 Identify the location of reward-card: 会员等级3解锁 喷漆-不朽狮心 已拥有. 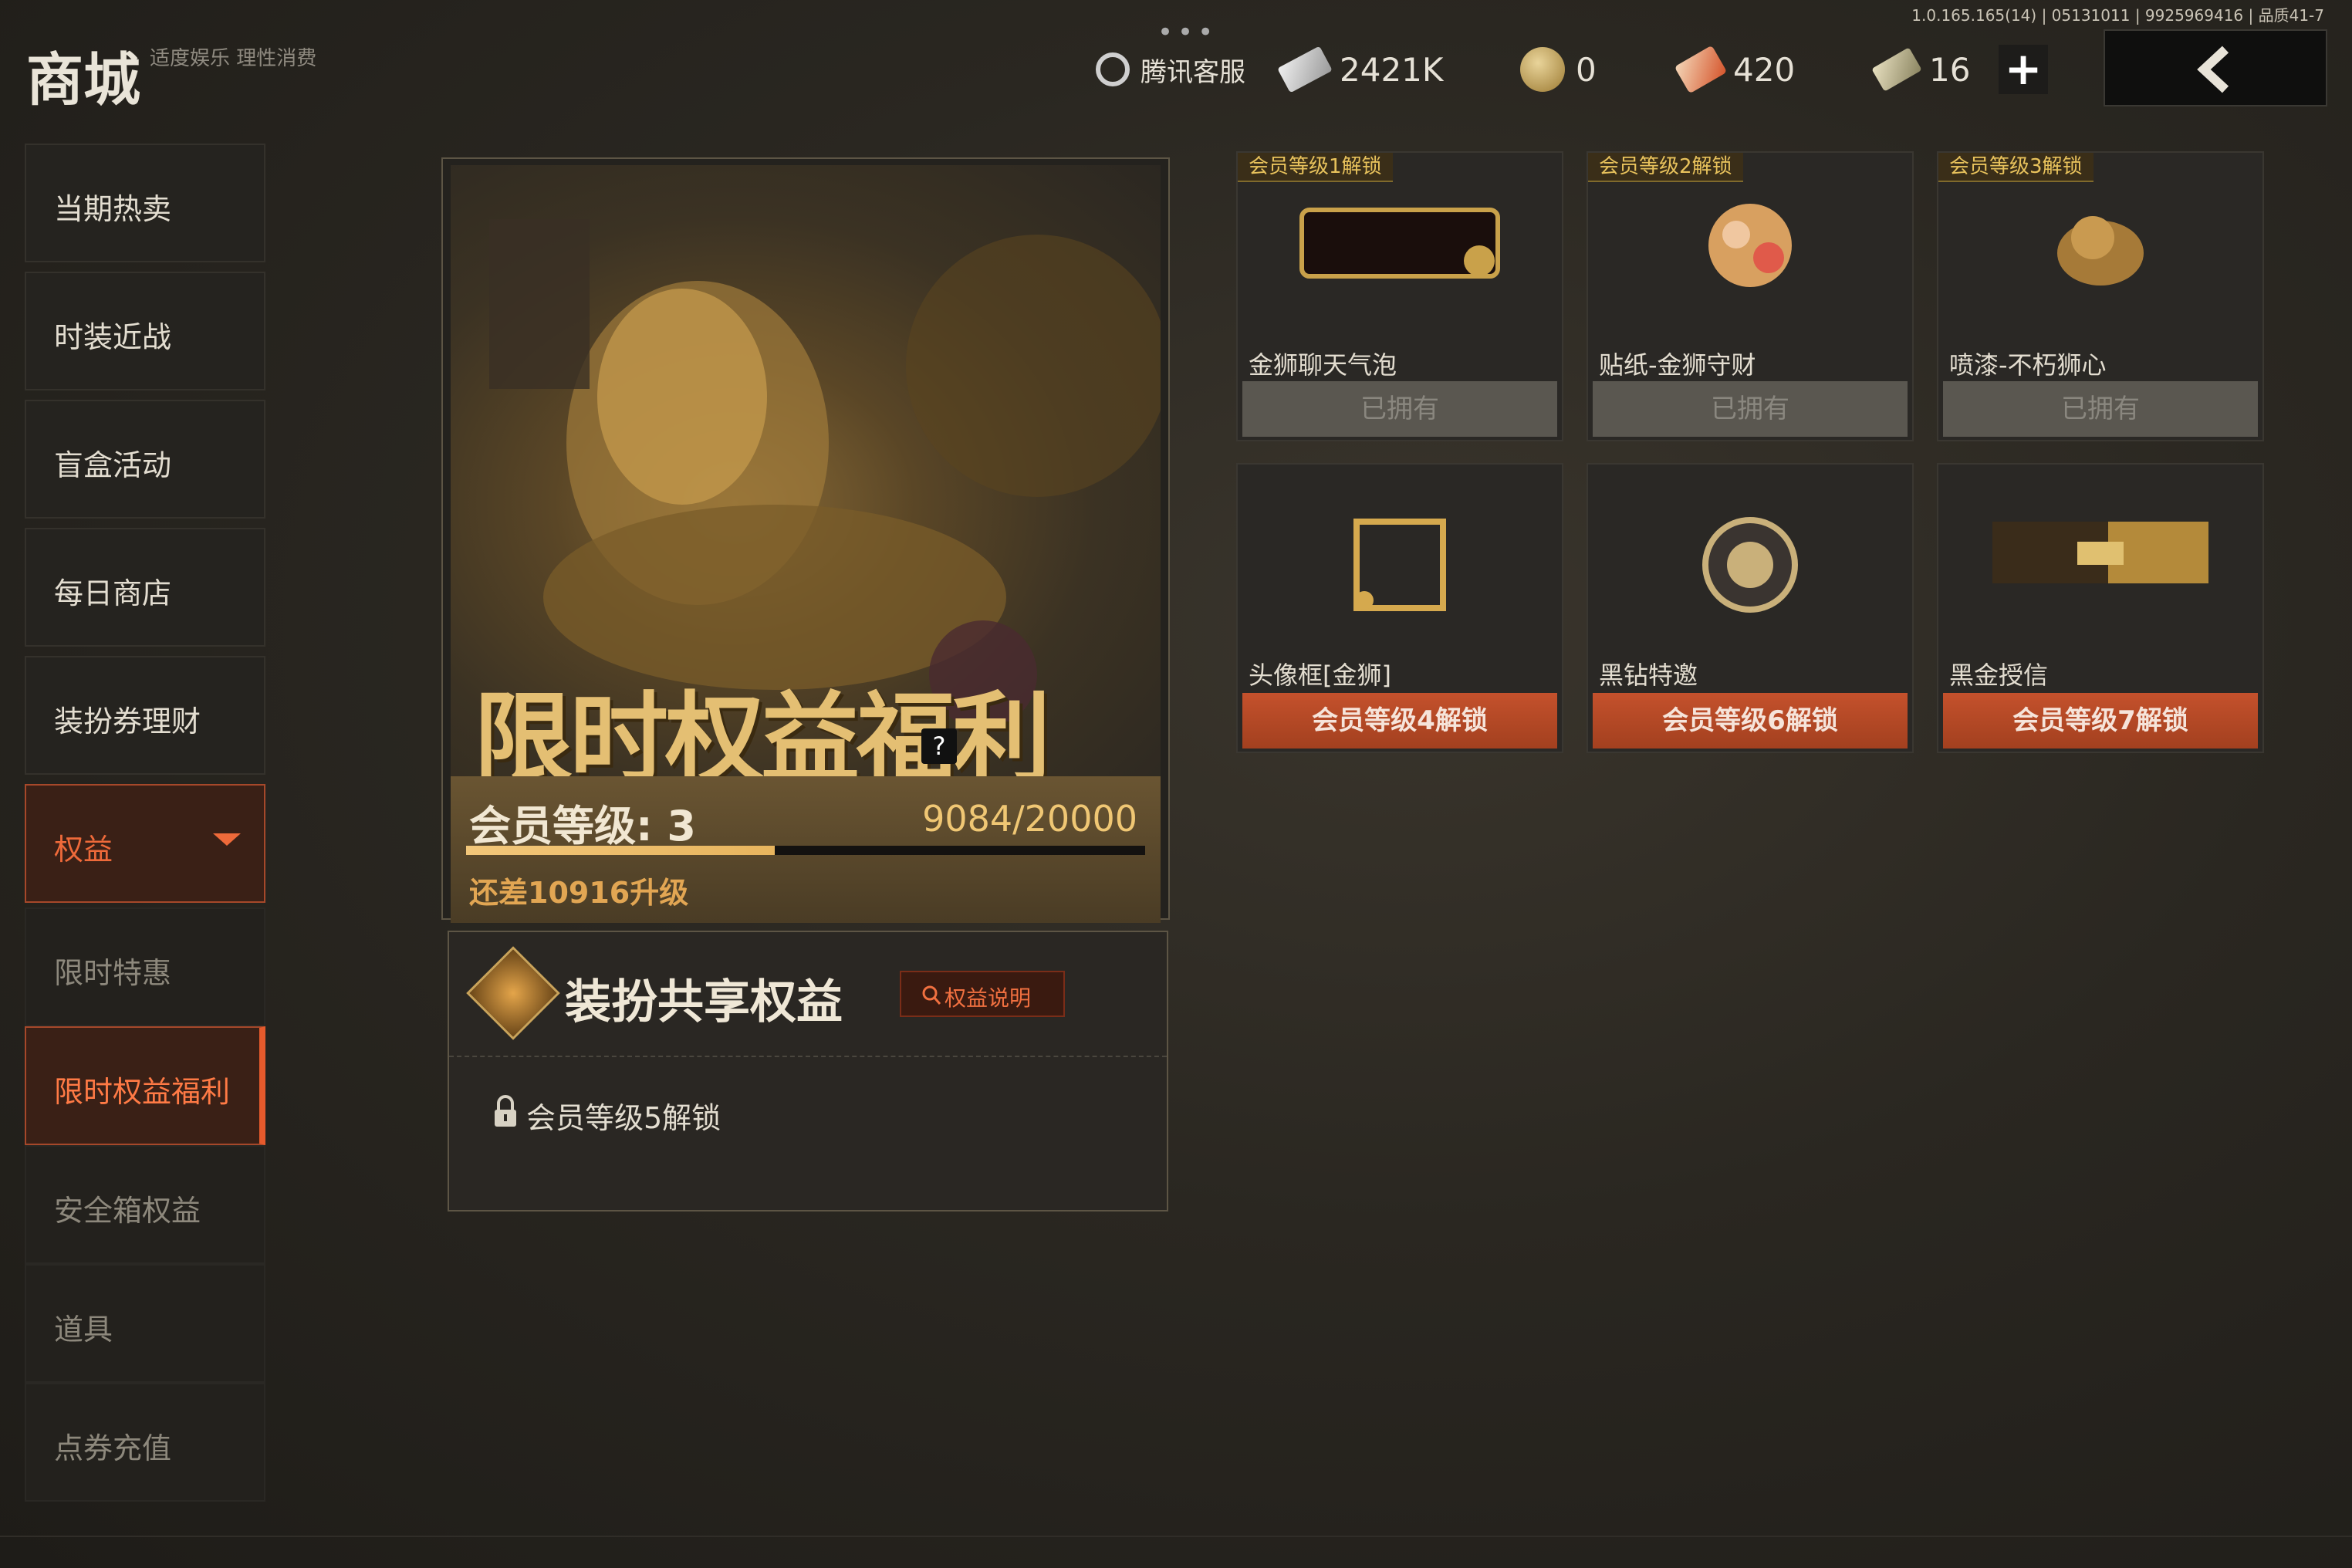
(2100, 296).